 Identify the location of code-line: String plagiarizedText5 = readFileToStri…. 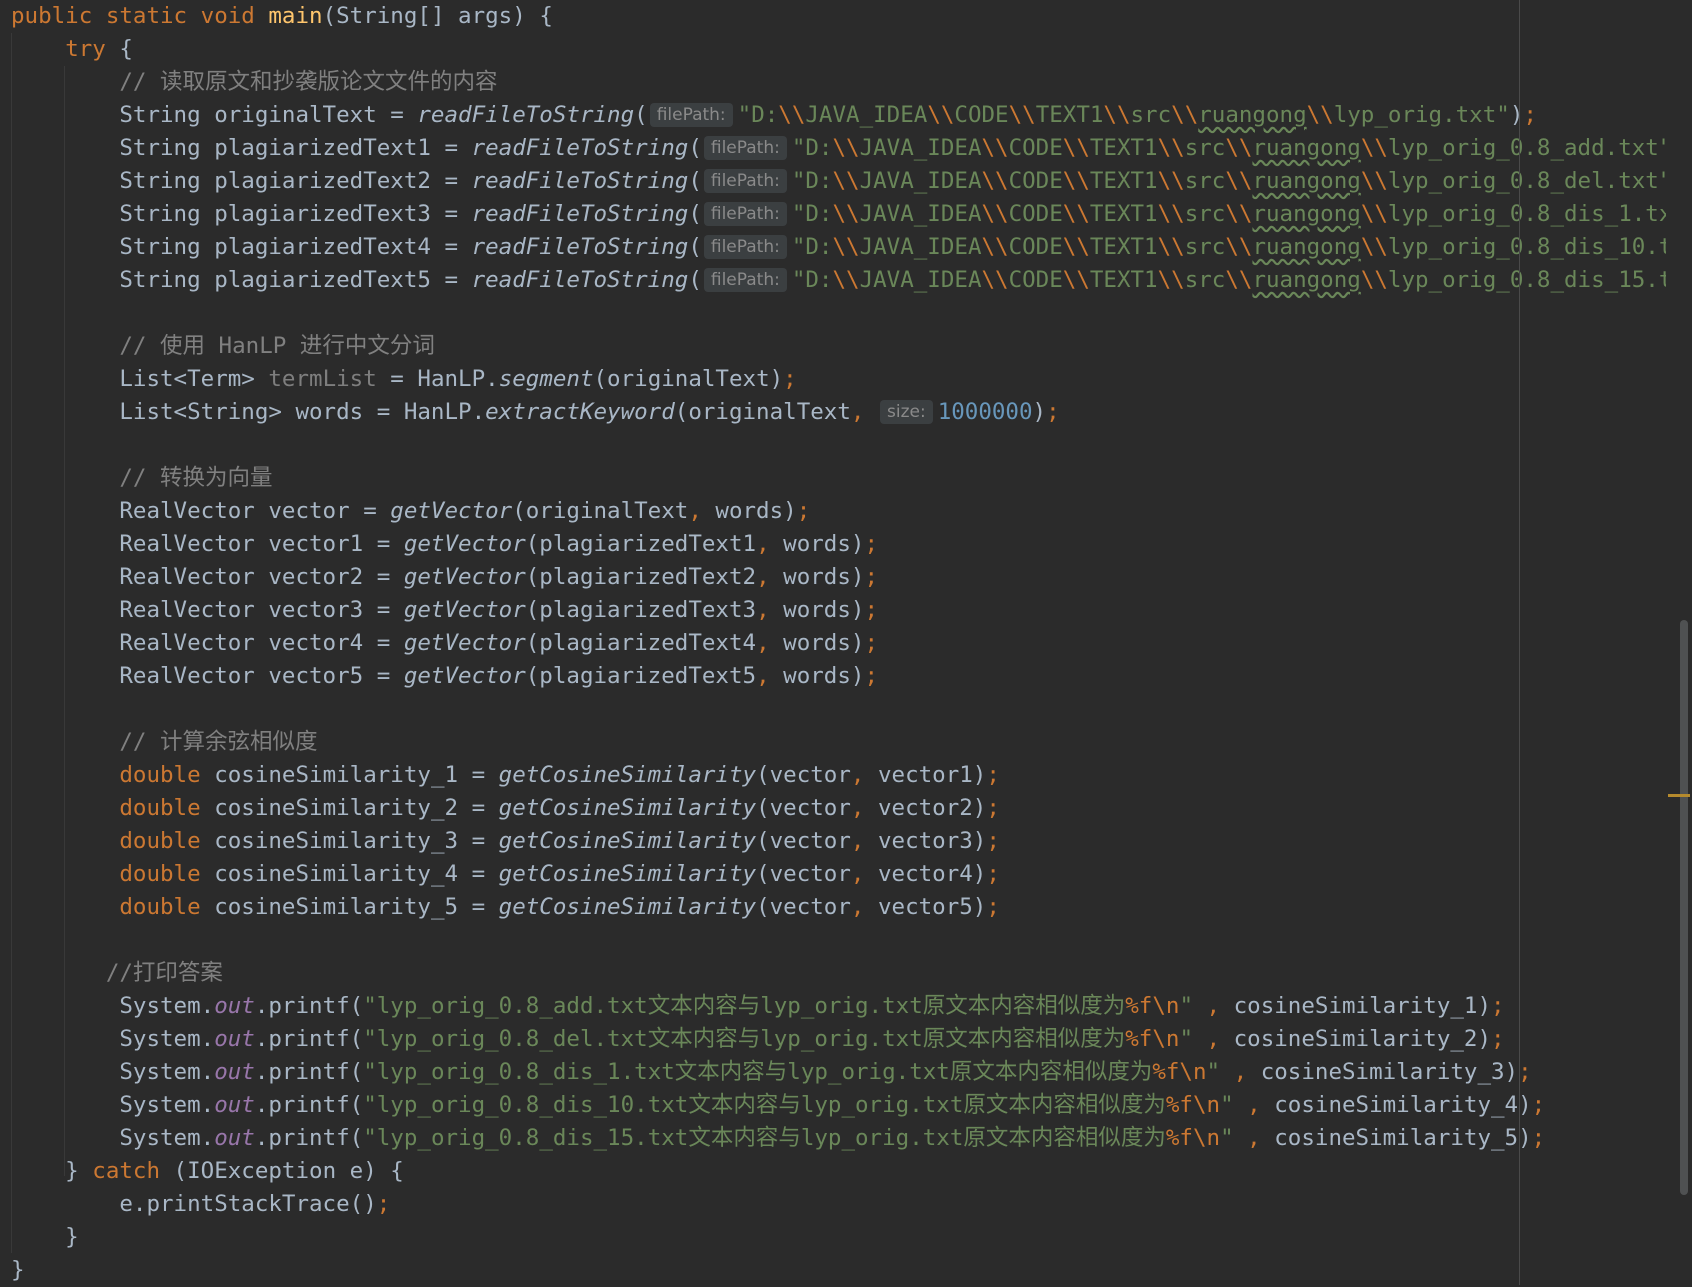
(846, 280).